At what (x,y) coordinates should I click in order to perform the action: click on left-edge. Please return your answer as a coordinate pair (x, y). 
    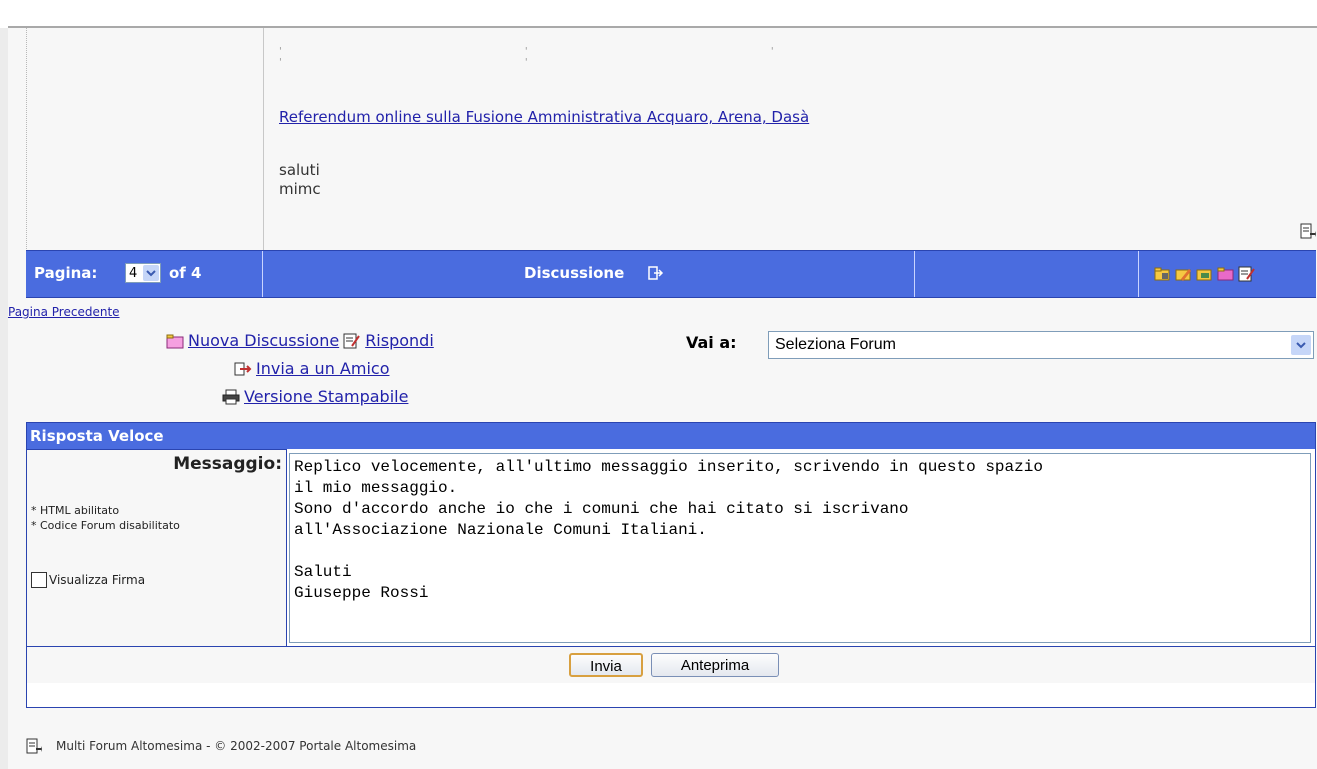
    Looking at the image, I should click on (4, 398).